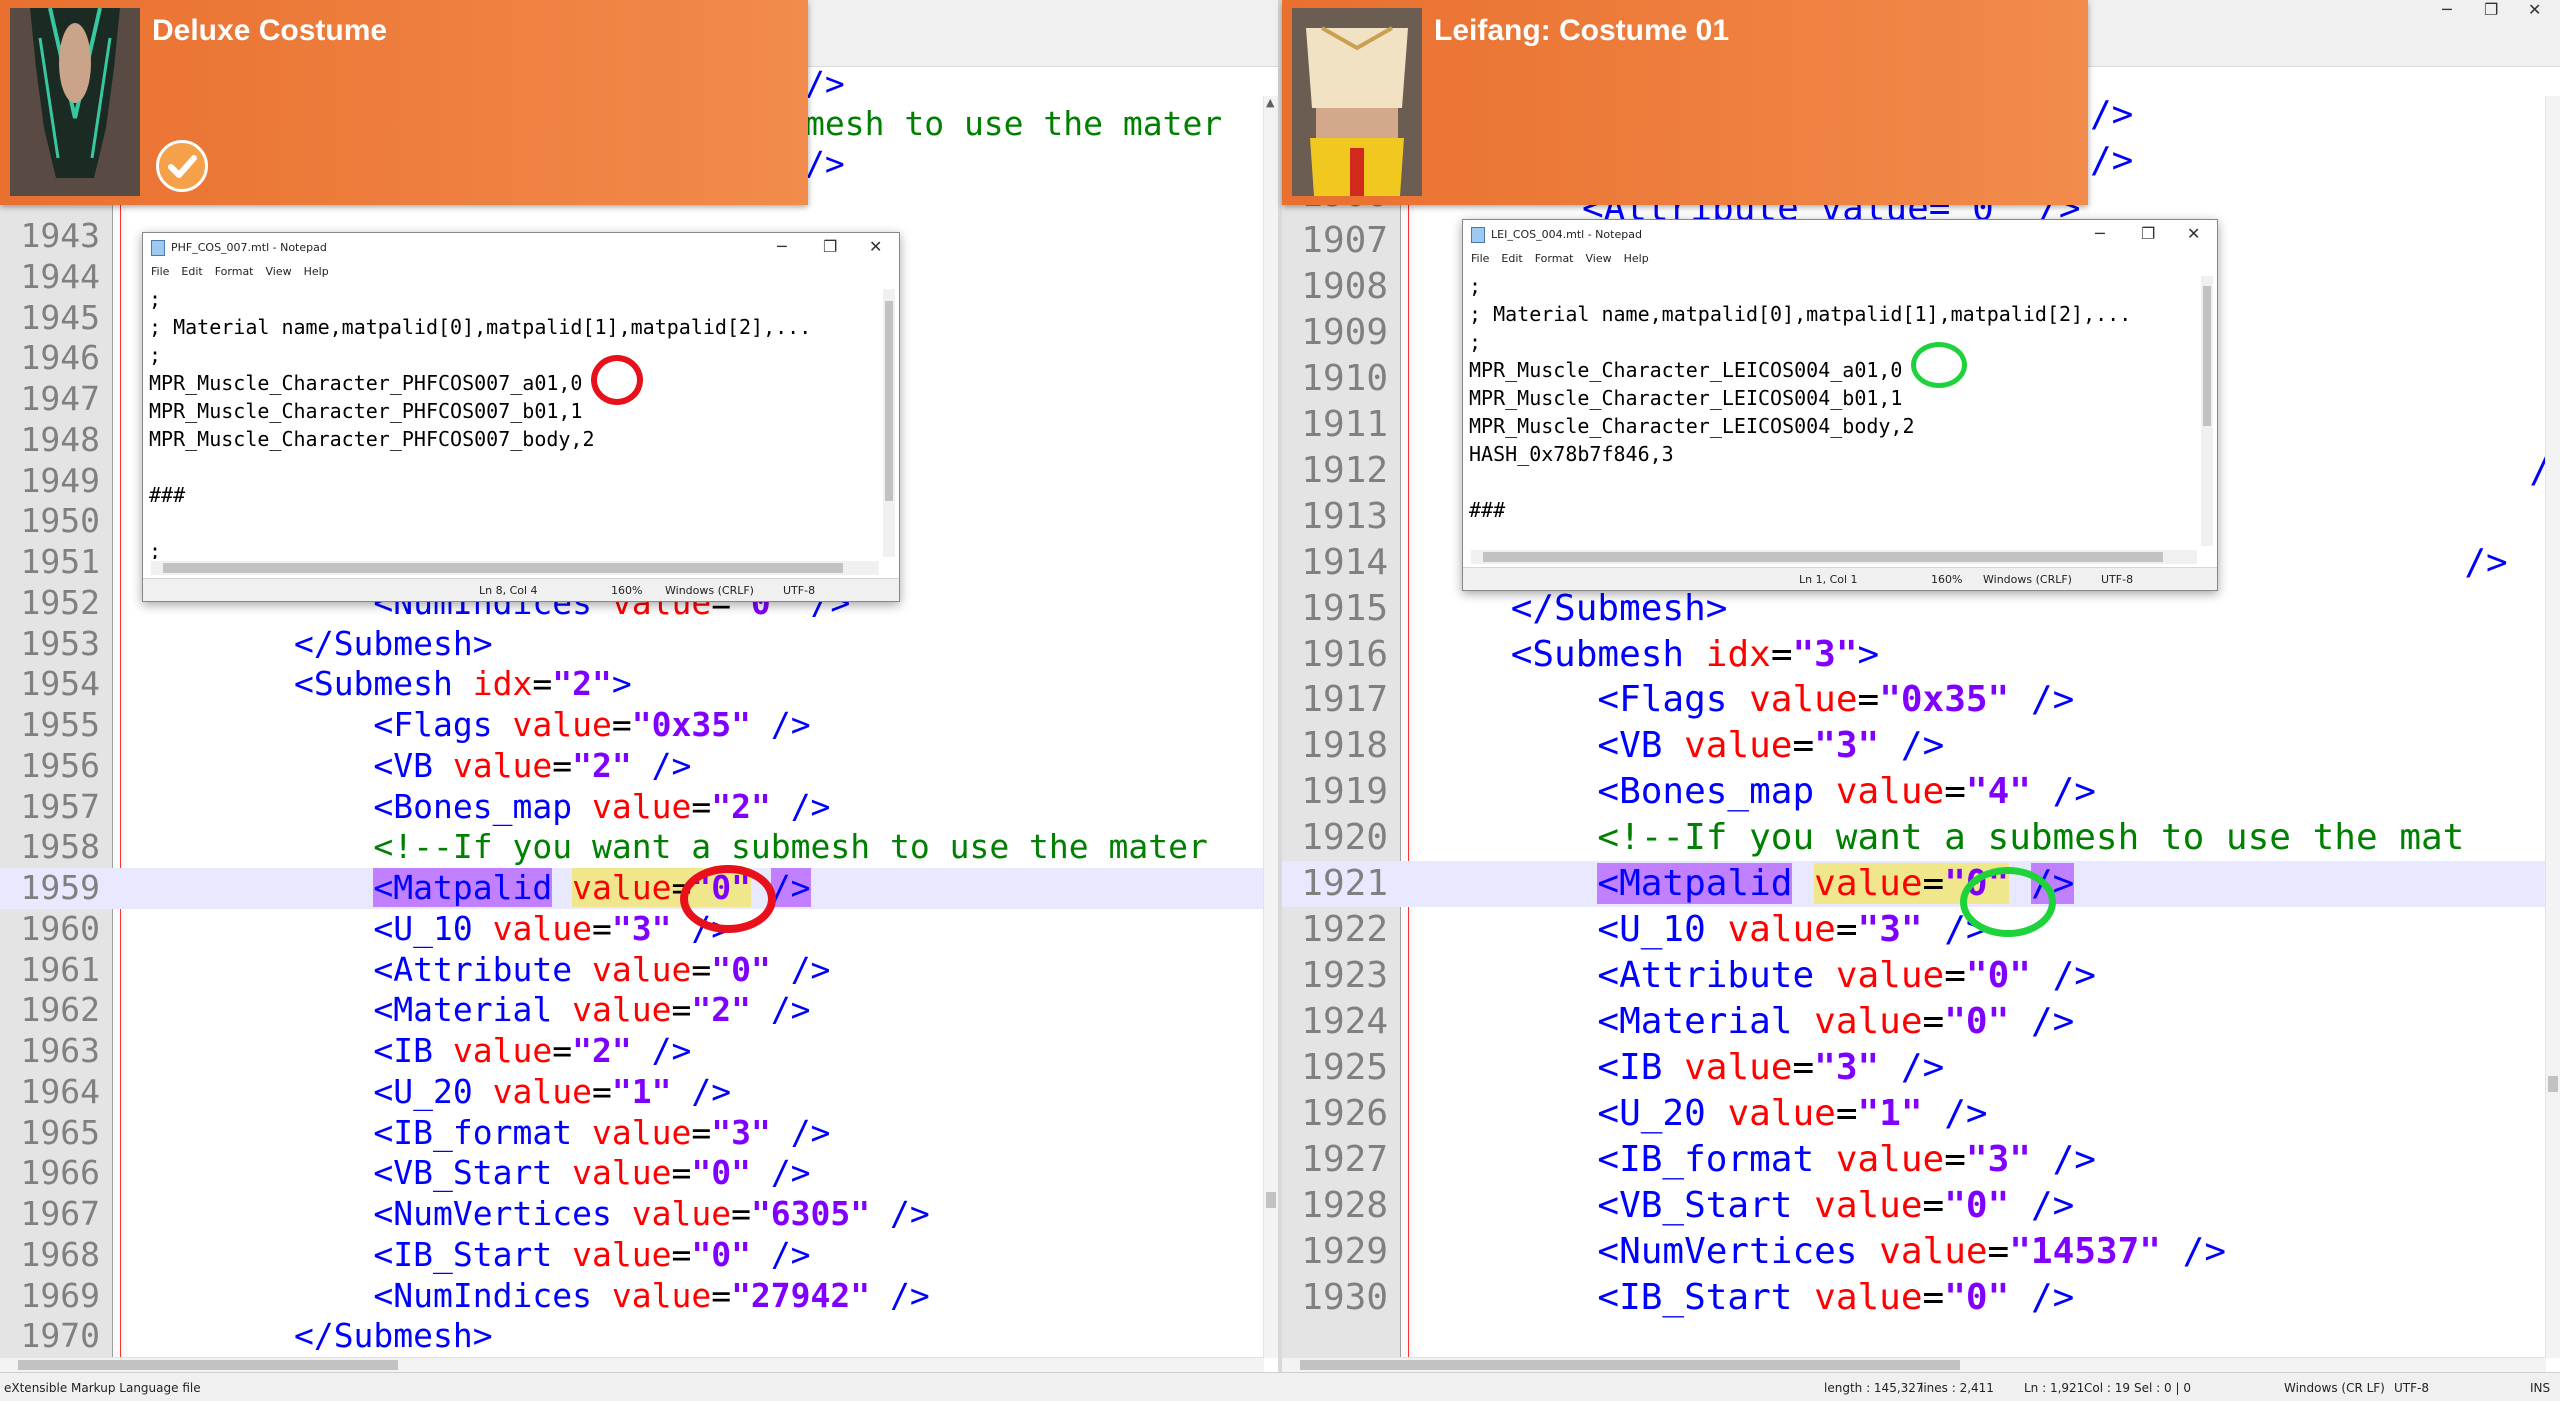  I want to click on code-line: 1922 <U_10 value="3" />, so click(1914, 930).